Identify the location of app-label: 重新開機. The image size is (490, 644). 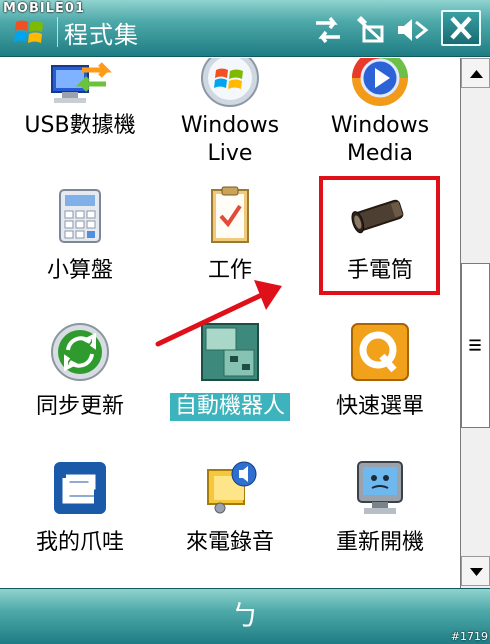
(379, 542).